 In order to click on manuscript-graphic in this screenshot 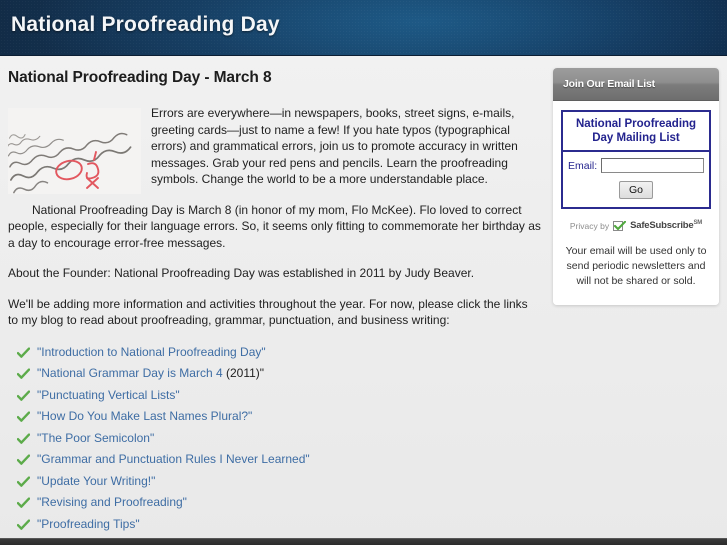, I will do `click(74, 151)`.